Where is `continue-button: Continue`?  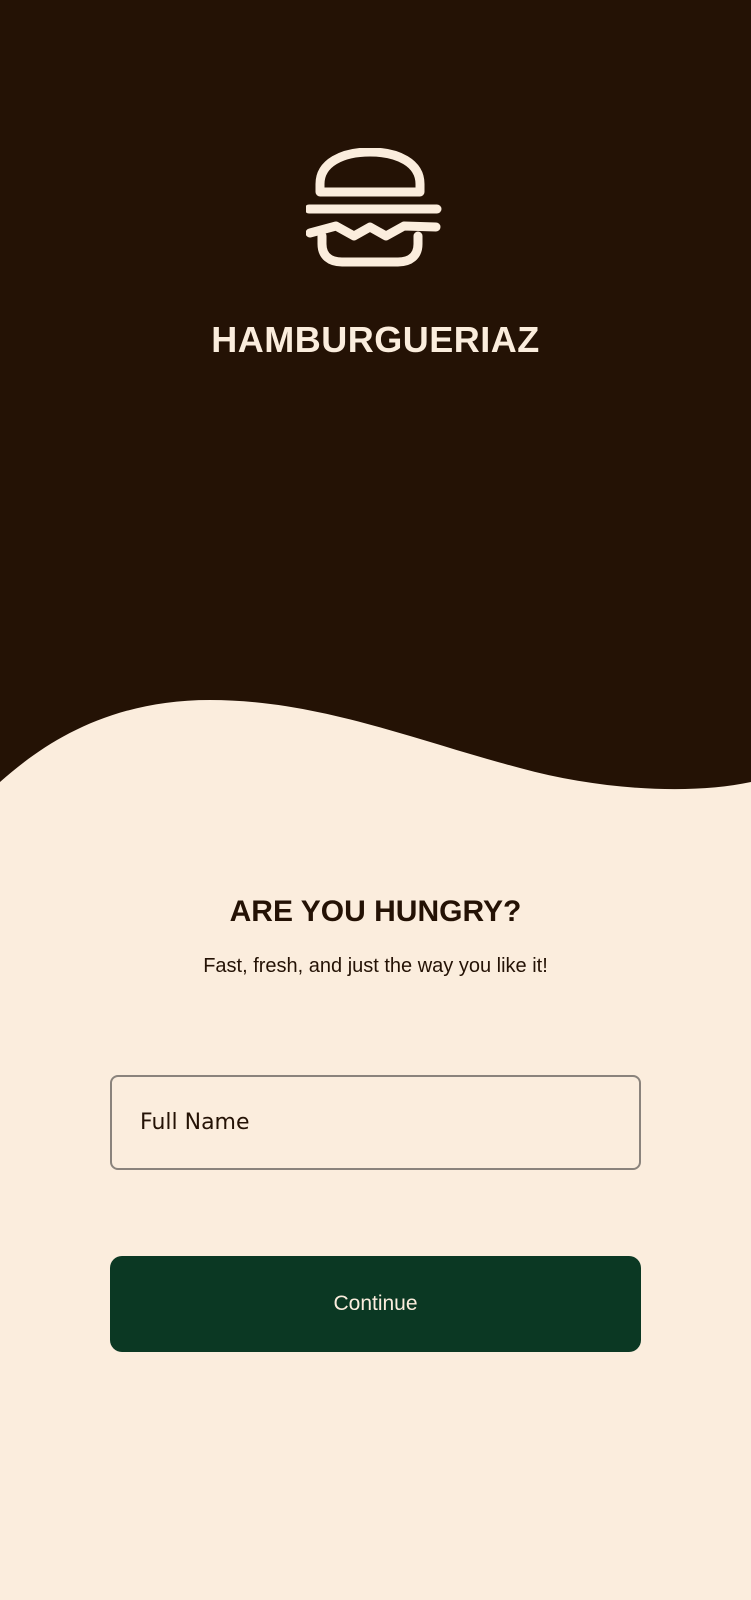 continue-button: Continue is located at coordinates (375, 1304).